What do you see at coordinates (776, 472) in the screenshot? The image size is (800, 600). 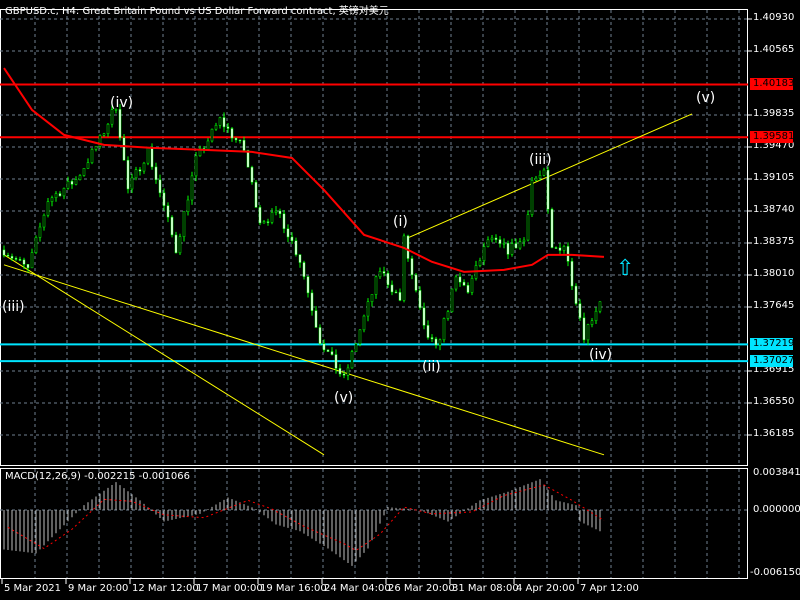 I see `macd-axis-label: 0.003841` at bounding box center [776, 472].